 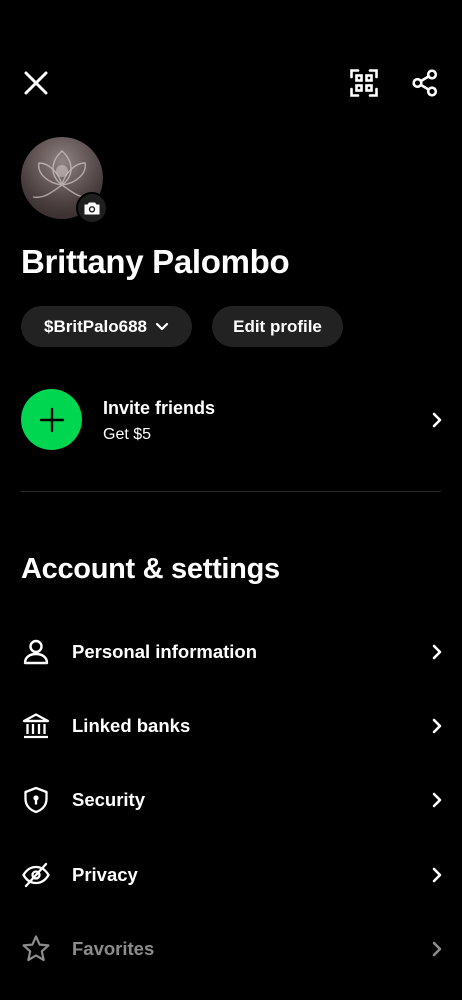 What do you see at coordinates (36, 949) in the screenshot?
I see `star-icon` at bounding box center [36, 949].